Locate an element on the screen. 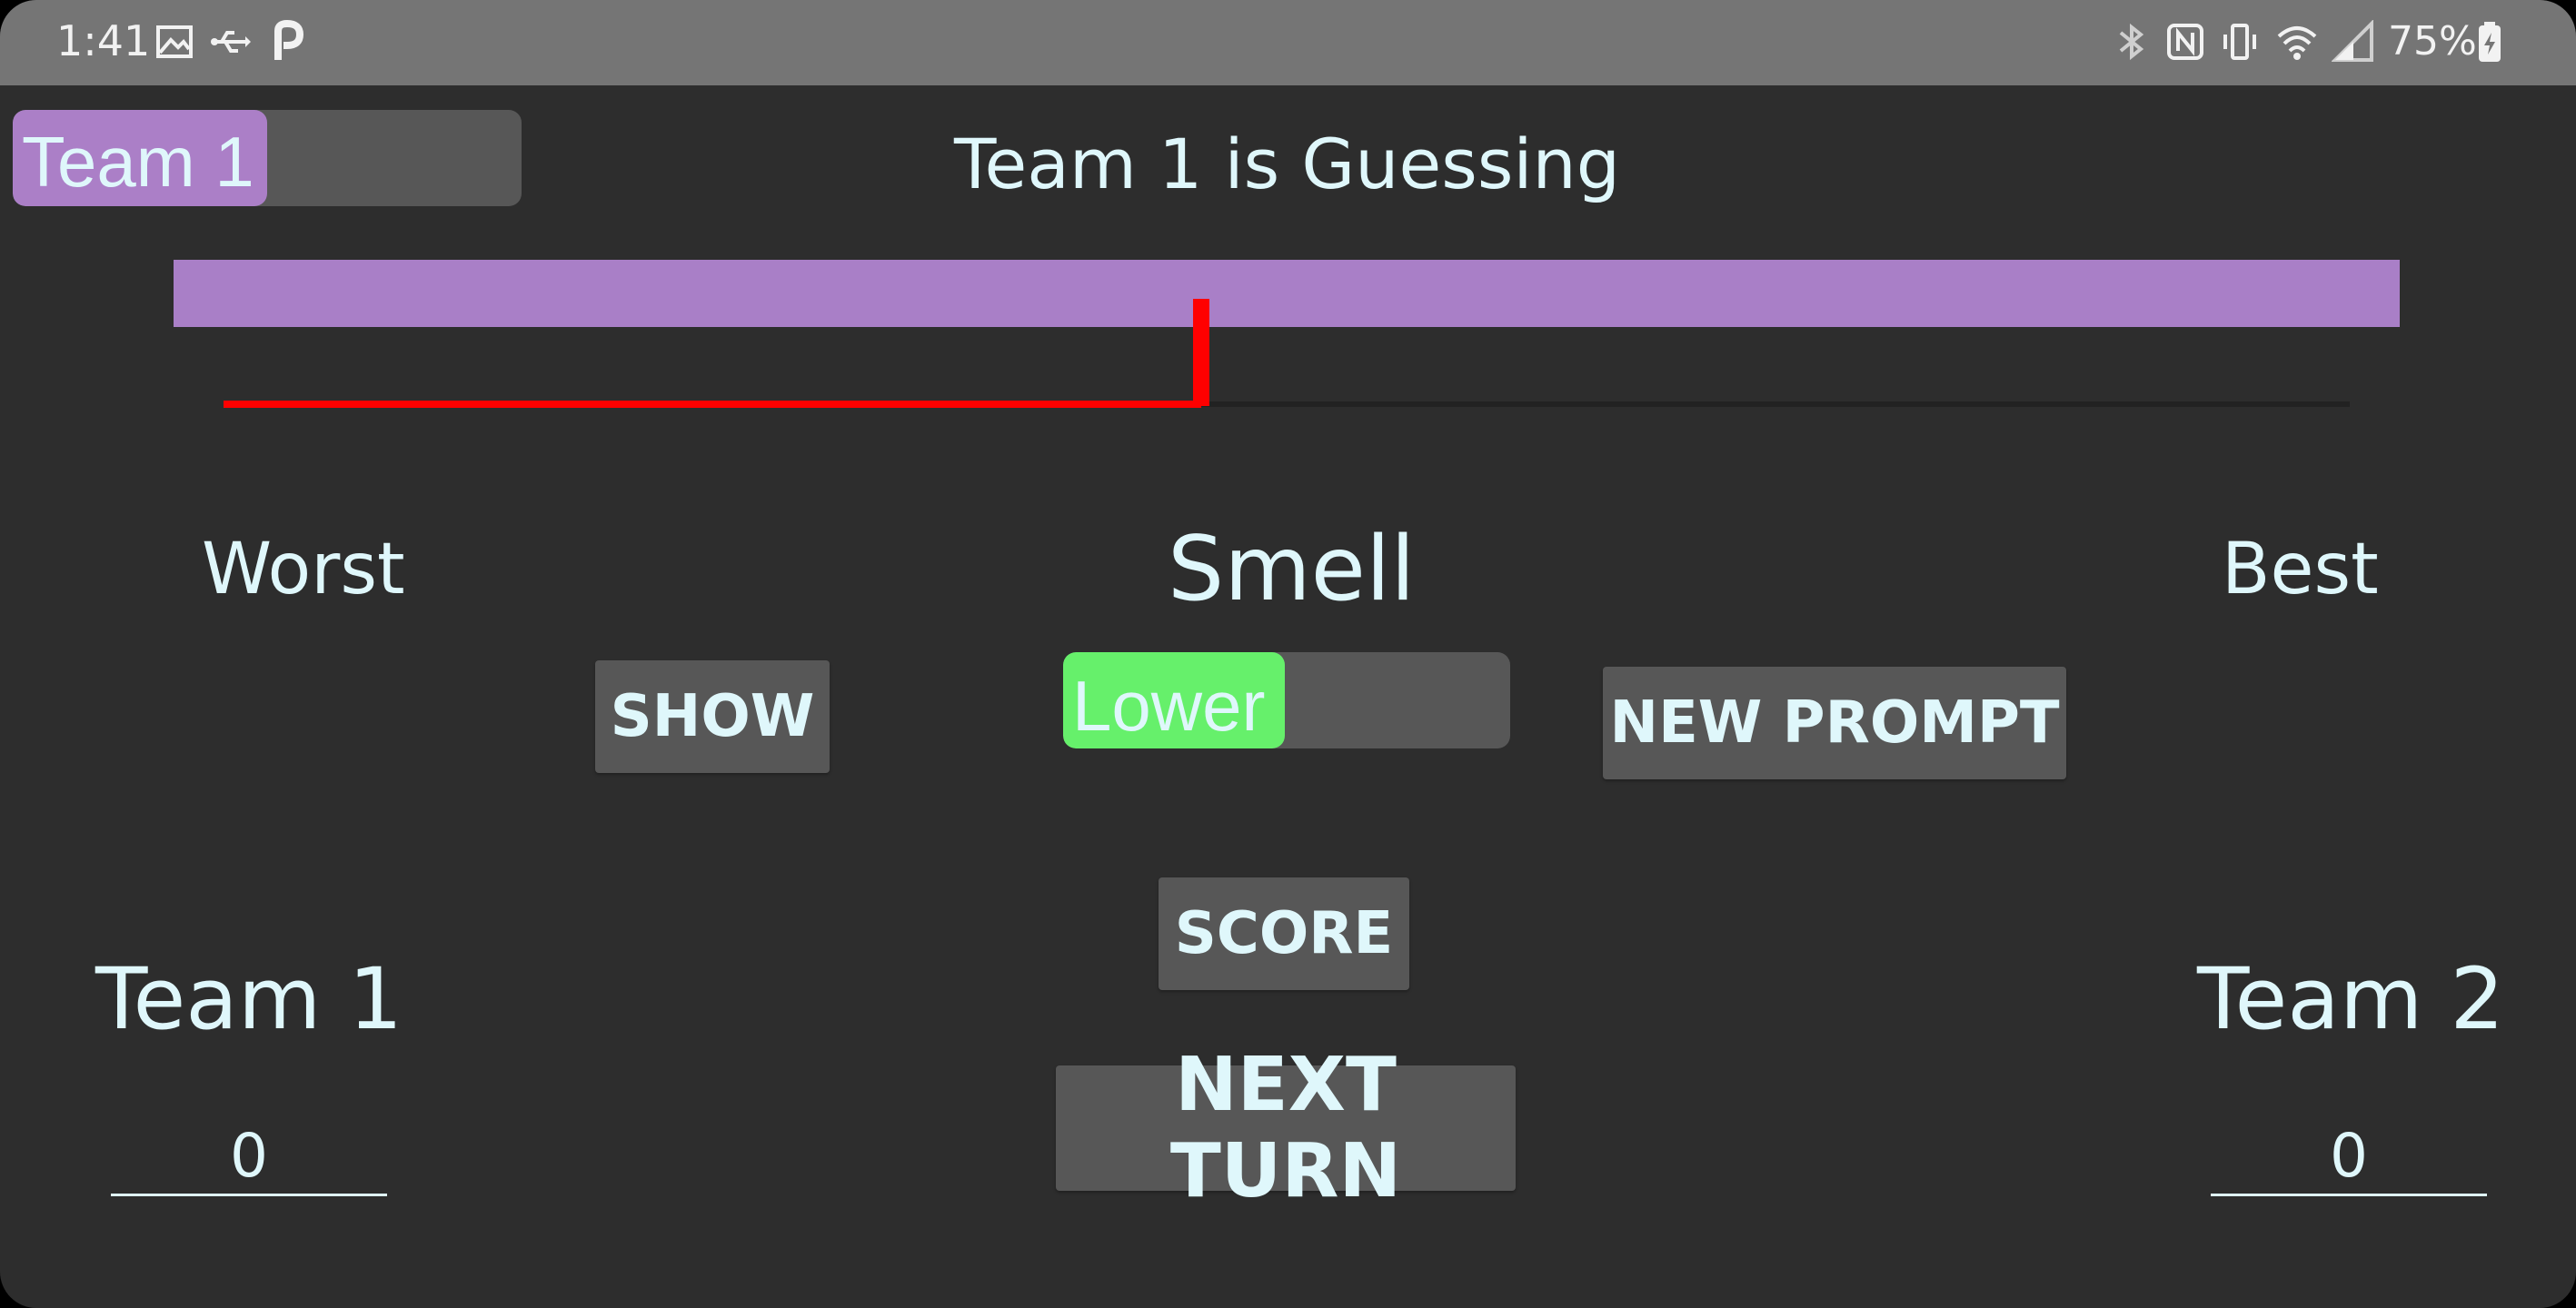 The width and height of the screenshot is (2576, 1308). vibrate-icon is located at coordinates (2240, 42).